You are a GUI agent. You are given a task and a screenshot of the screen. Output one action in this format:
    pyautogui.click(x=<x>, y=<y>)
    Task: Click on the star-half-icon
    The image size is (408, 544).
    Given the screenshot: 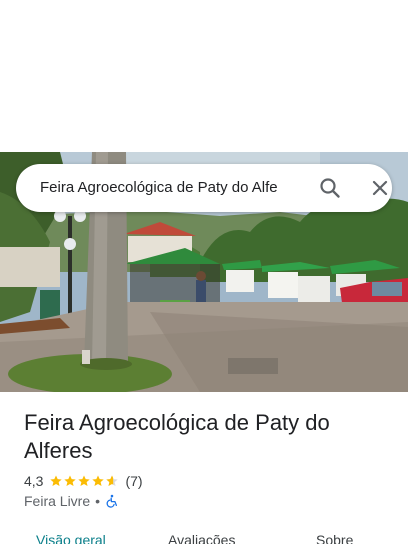 What is the action you would take?
    pyautogui.click(x=112, y=481)
    